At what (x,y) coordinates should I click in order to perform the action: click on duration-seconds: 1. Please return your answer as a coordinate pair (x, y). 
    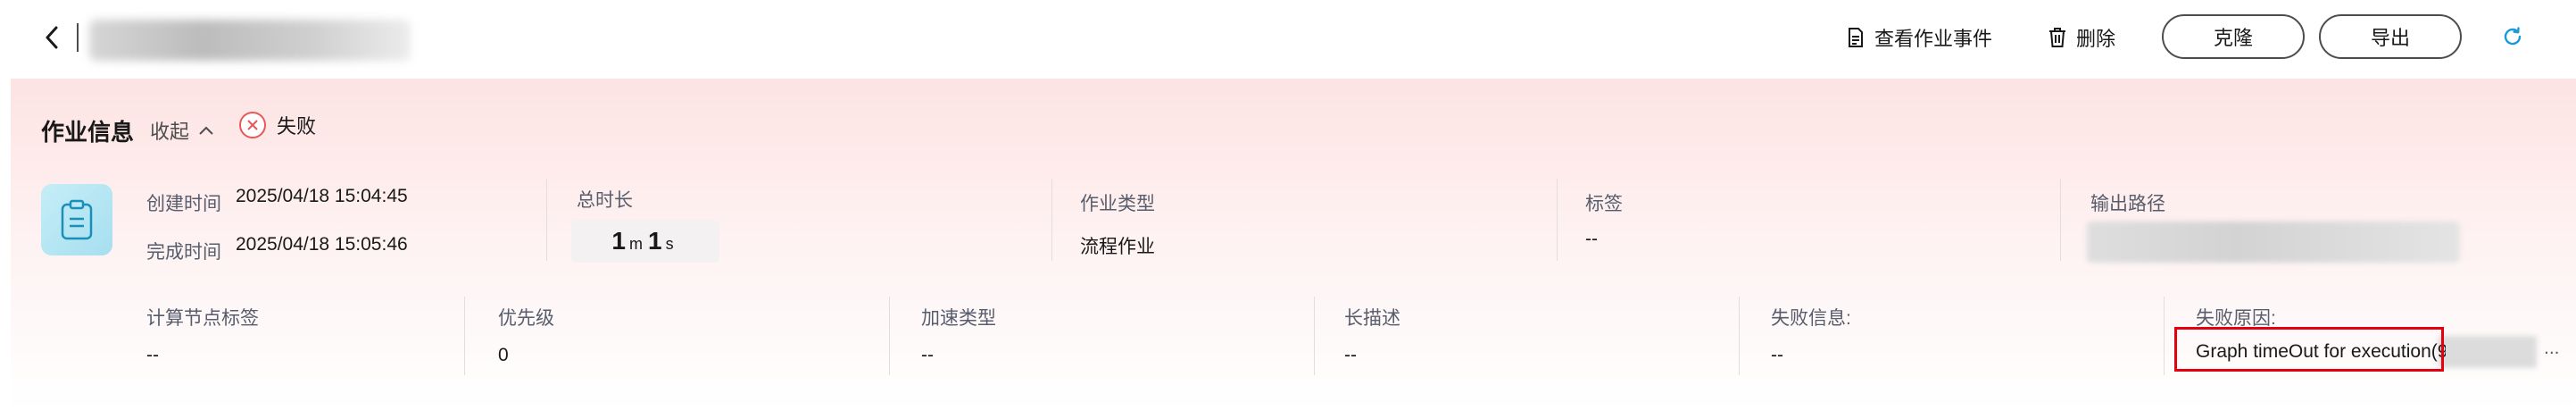
    Looking at the image, I should click on (655, 241).